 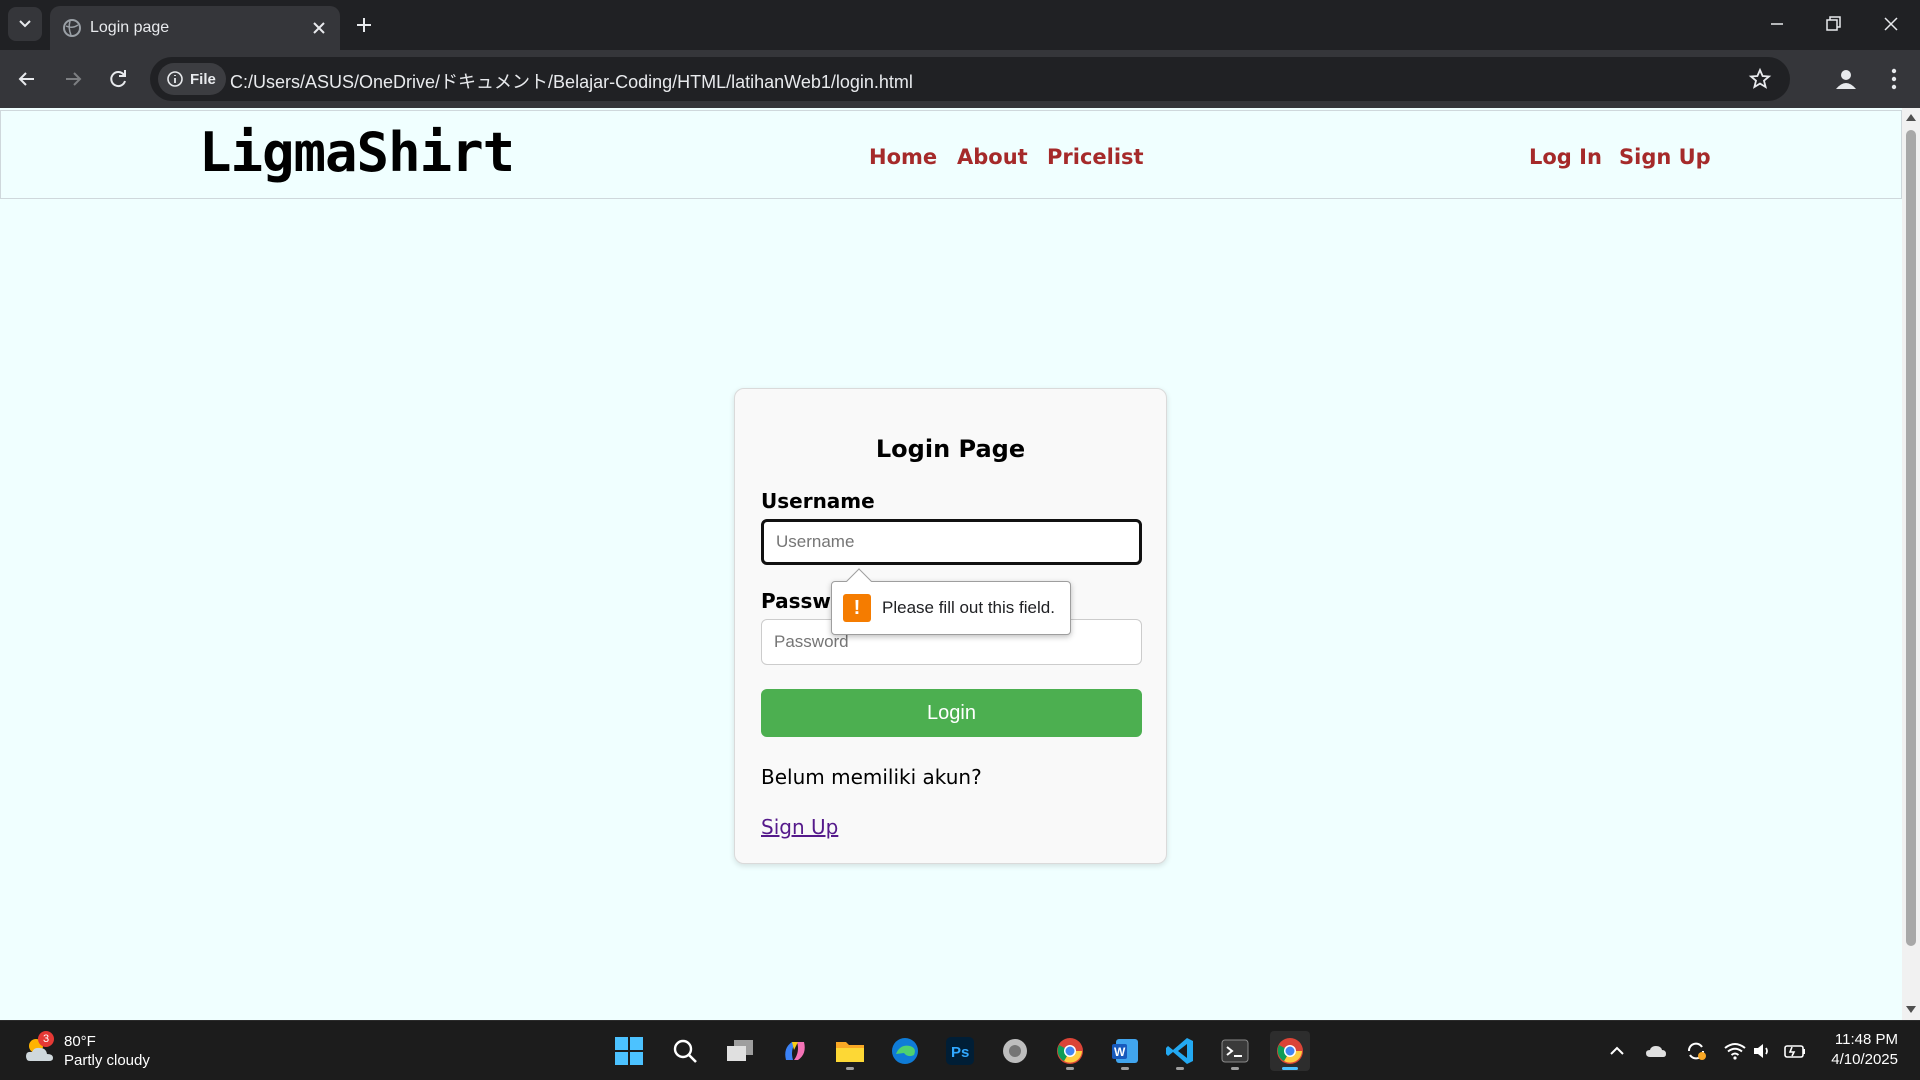 I want to click on photoshop-icon: Ps, so click(x=960, y=1051).